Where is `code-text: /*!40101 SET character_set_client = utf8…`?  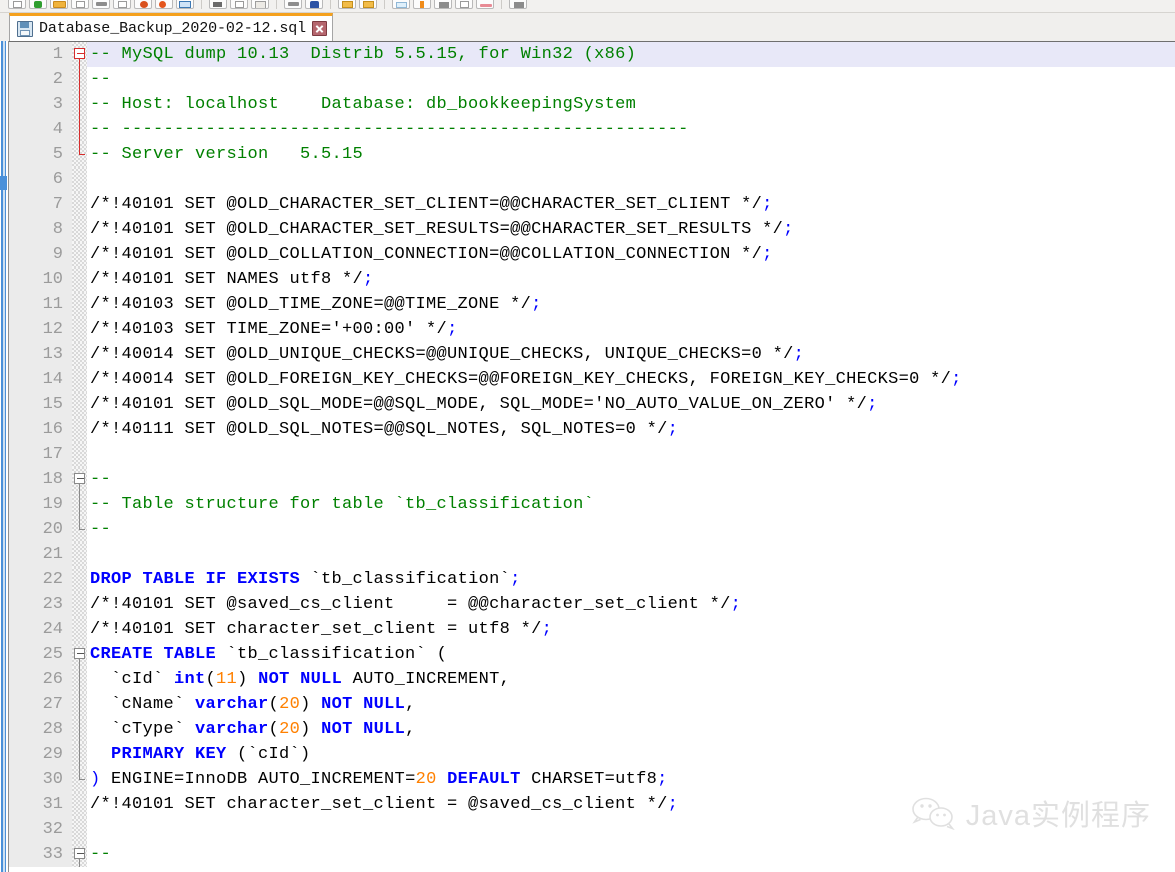 code-text: /*!40101 SET character_set_client = utf8… is located at coordinates (631, 629).